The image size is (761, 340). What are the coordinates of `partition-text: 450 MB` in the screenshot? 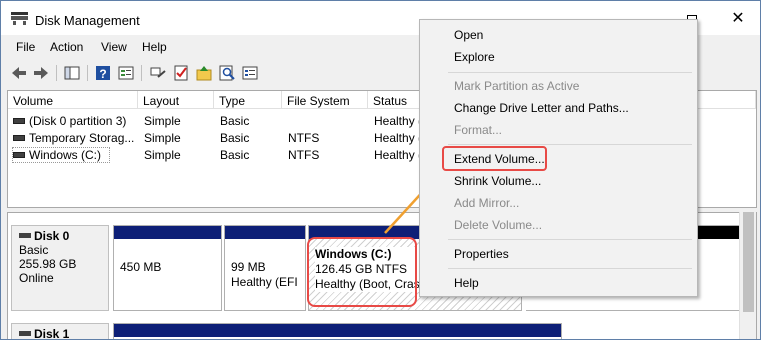 It's located at (140, 267).